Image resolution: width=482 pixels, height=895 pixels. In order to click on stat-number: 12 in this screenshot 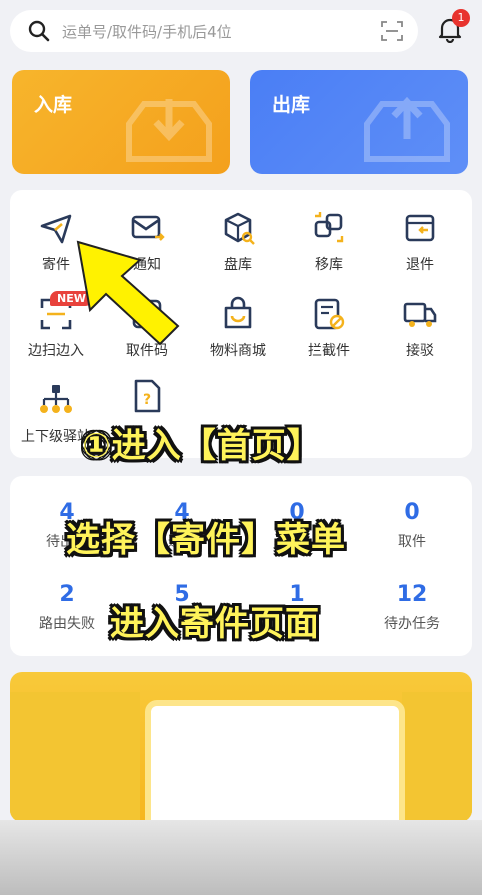, I will do `click(412, 594)`.